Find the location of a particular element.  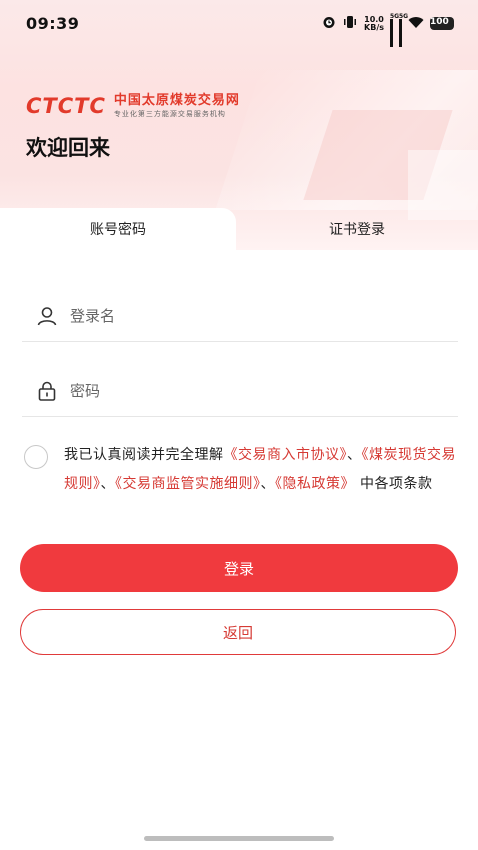

tab-certificate-login: 证书登录 is located at coordinates (357, 229).